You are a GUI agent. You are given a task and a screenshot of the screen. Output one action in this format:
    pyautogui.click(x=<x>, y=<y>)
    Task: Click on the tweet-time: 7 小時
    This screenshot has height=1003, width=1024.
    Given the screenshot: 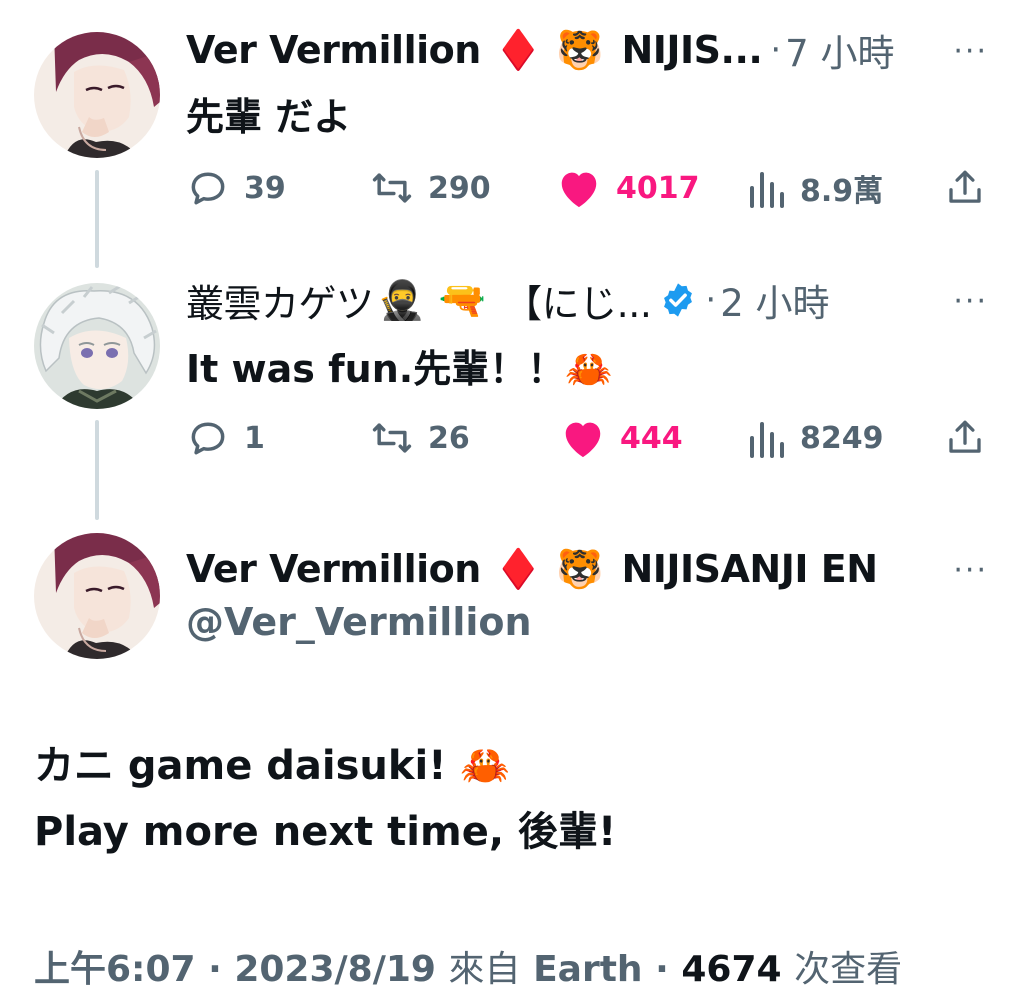 What is the action you would take?
    pyautogui.click(x=839, y=50)
    